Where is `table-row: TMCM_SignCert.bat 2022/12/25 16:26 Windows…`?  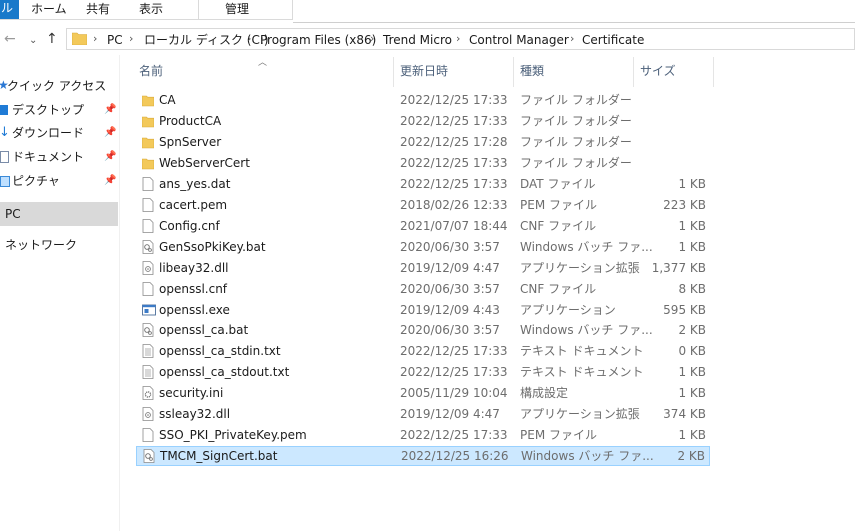 table-row: TMCM_SignCert.bat 2022/12/25 16:26 Windows… is located at coordinates (423, 456).